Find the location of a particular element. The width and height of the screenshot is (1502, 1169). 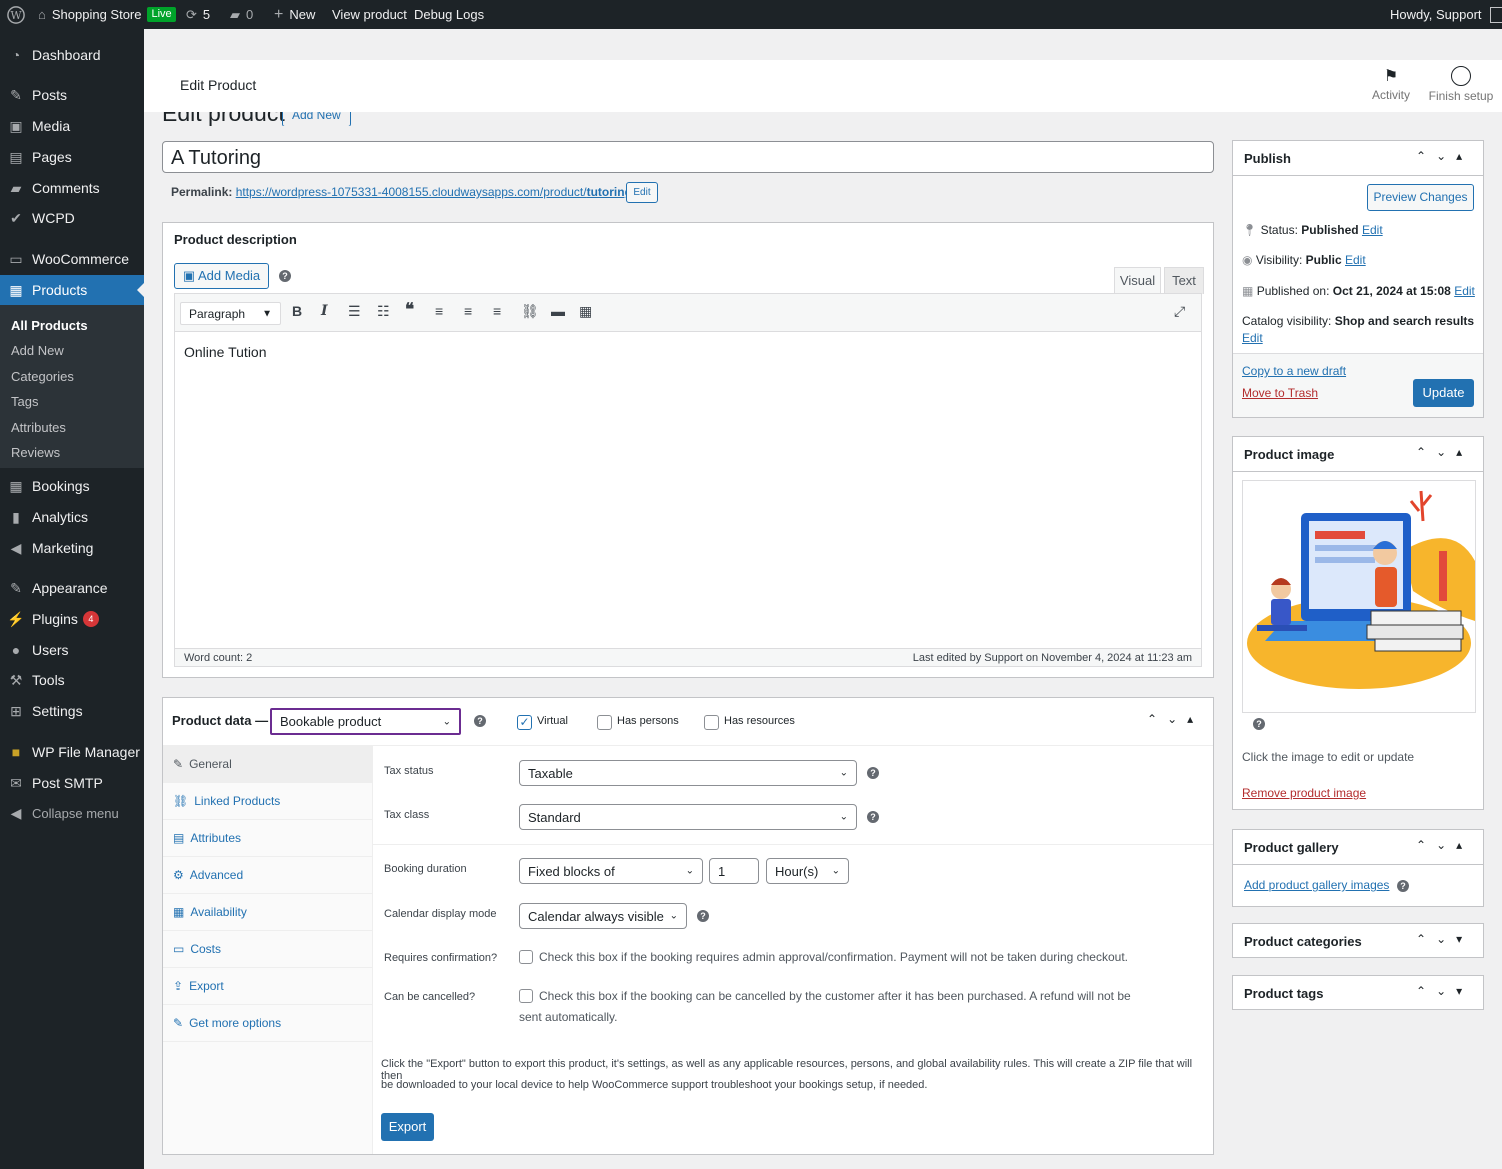

menu-wp-file-manager: ■ WP File Manager is located at coordinates (72, 752).